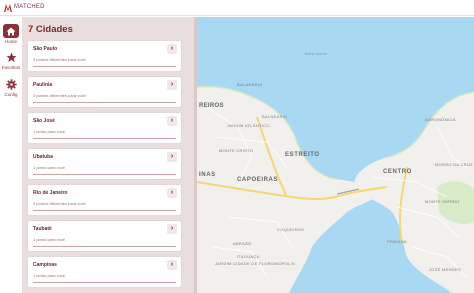 The image size is (474, 293). Describe the element at coordinates (104, 236) in the screenshot. I see `city-card: Taubaté 1 ponto para você ›` at that location.